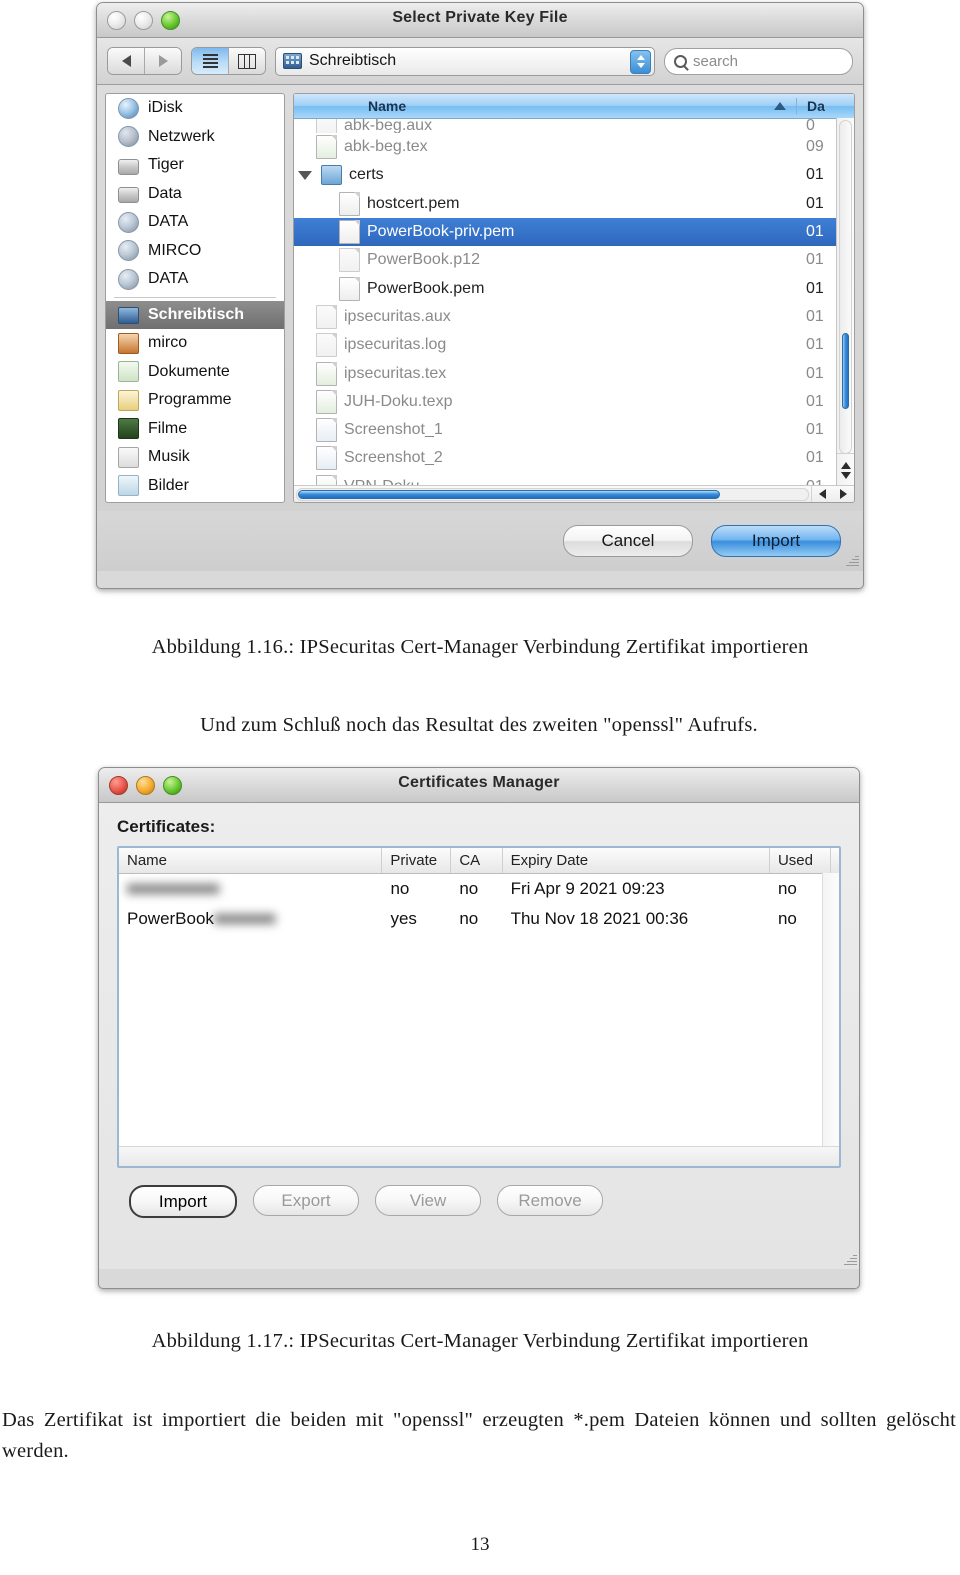 This screenshot has height=1575, width=960. What do you see at coordinates (479, 785) in the screenshot?
I see `window-titlebar: Certificates Manager` at bounding box center [479, 785].